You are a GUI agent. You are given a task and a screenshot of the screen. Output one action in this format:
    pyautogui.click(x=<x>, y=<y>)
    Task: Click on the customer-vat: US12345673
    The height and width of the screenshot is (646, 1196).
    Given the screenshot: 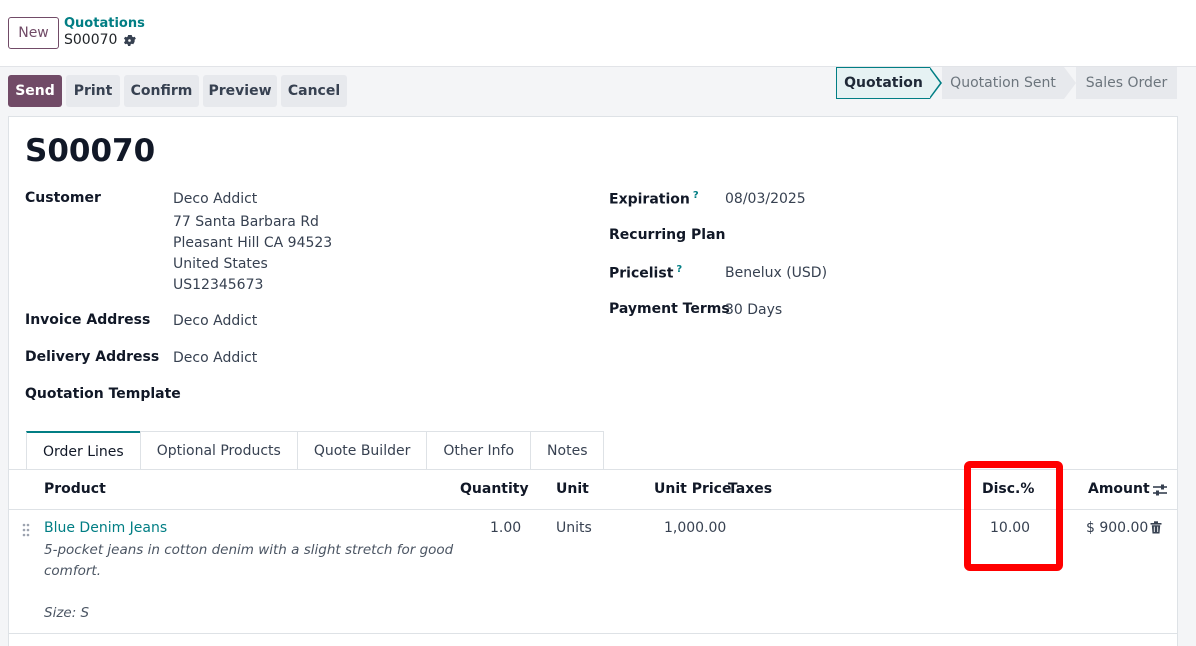 What is the action you would take?
    pyautogui.click(x=218, y=285)
    